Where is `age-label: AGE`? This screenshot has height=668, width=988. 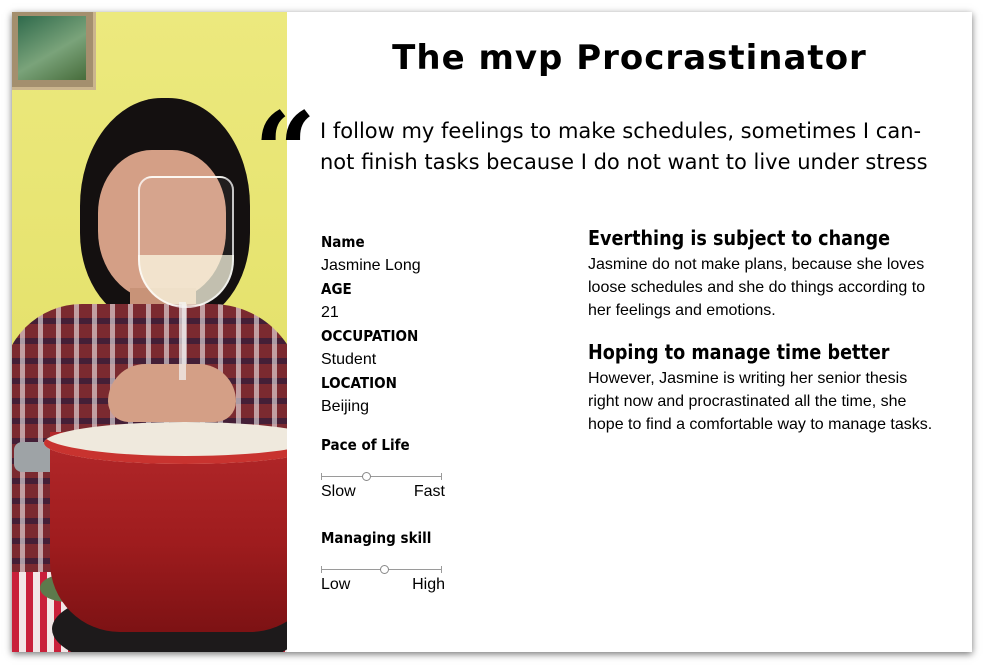
age-label: AGE is located at coordinates (336, 289).